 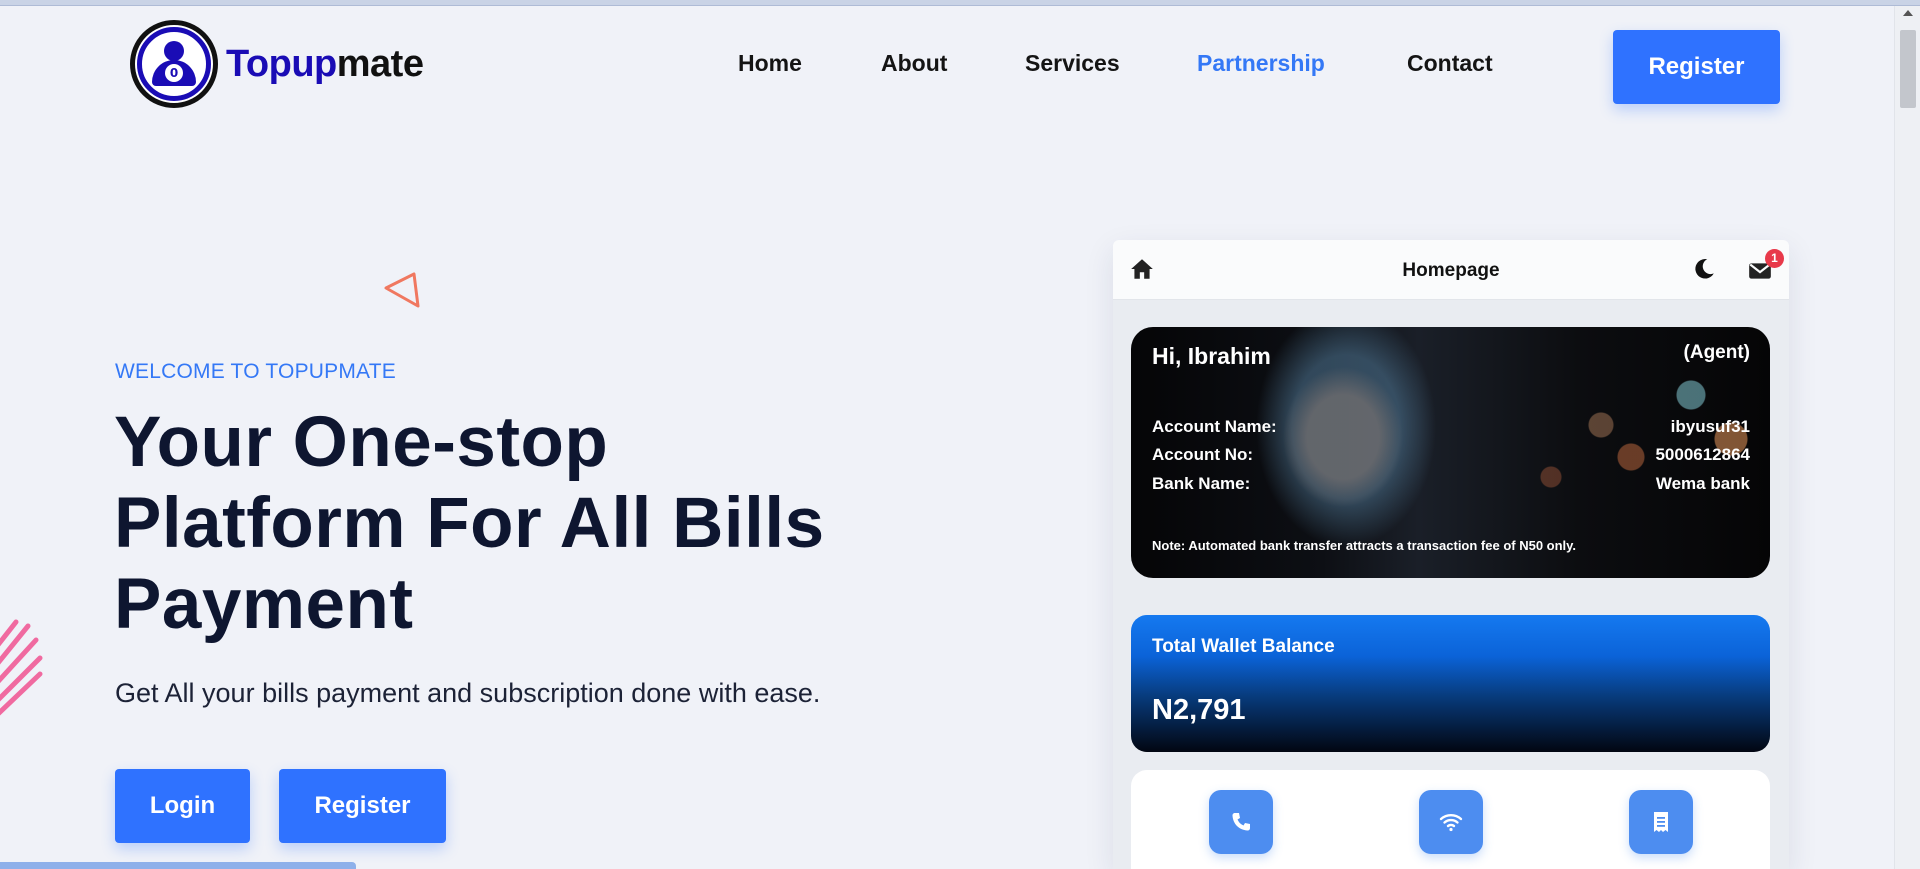 What do you see at coordinates (182, 806) in the screenshot?
I see `login-button: Login` at bounding box center [182, 806].